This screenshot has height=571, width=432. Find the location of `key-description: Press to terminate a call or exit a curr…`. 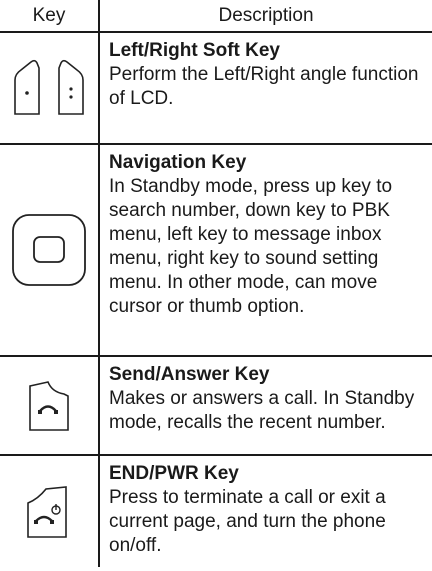

key-description: Press to terminate a call or exit a curr… is located at coordinates (247, 521).